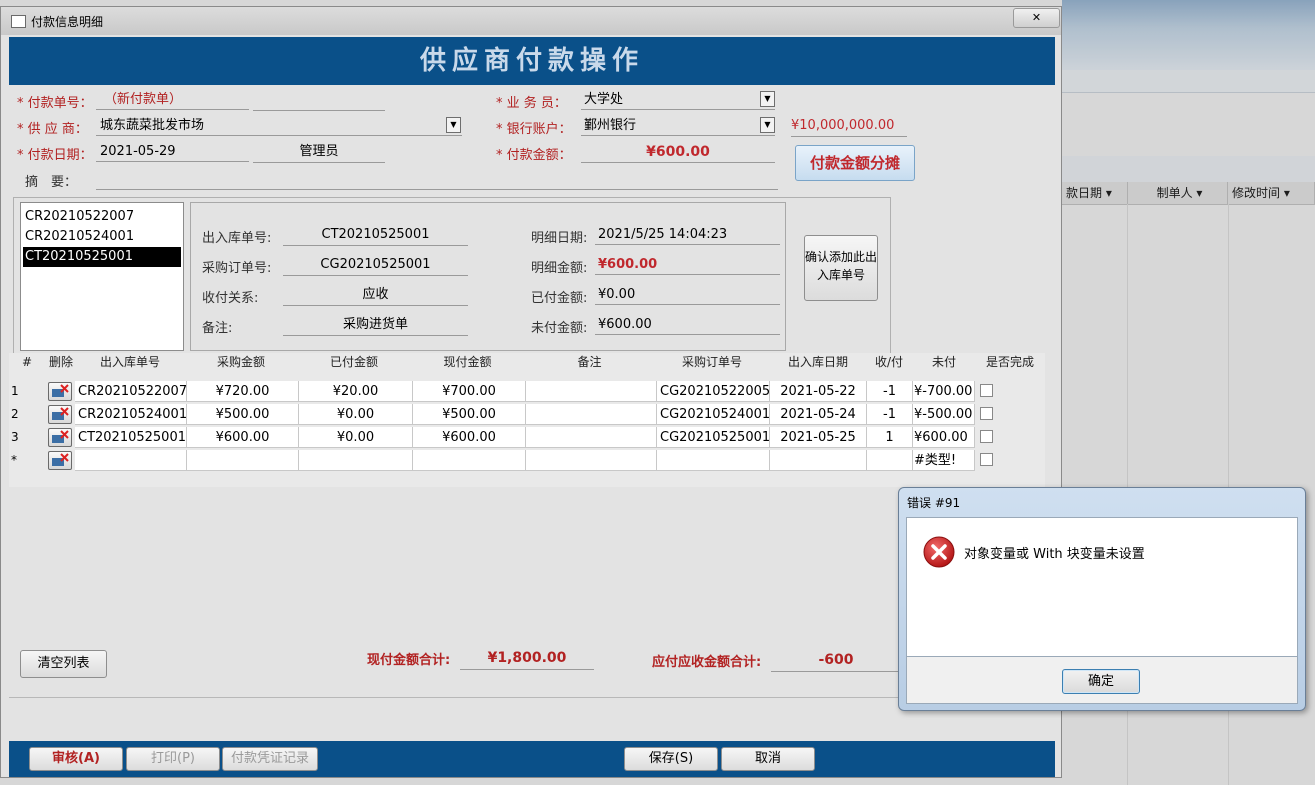 The width and height of the screenshot is (1315, 785). I want to click on supplier-select: 城东蔬菜批发市场, so click(279, 126).